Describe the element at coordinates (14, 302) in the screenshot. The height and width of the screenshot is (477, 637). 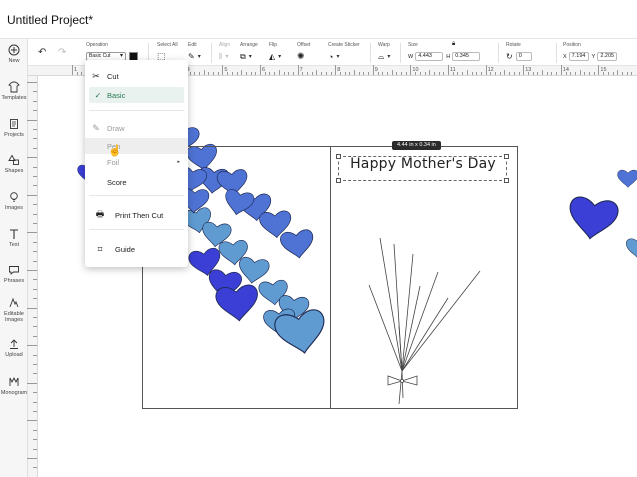
I see `editable-images-icon` at that location.